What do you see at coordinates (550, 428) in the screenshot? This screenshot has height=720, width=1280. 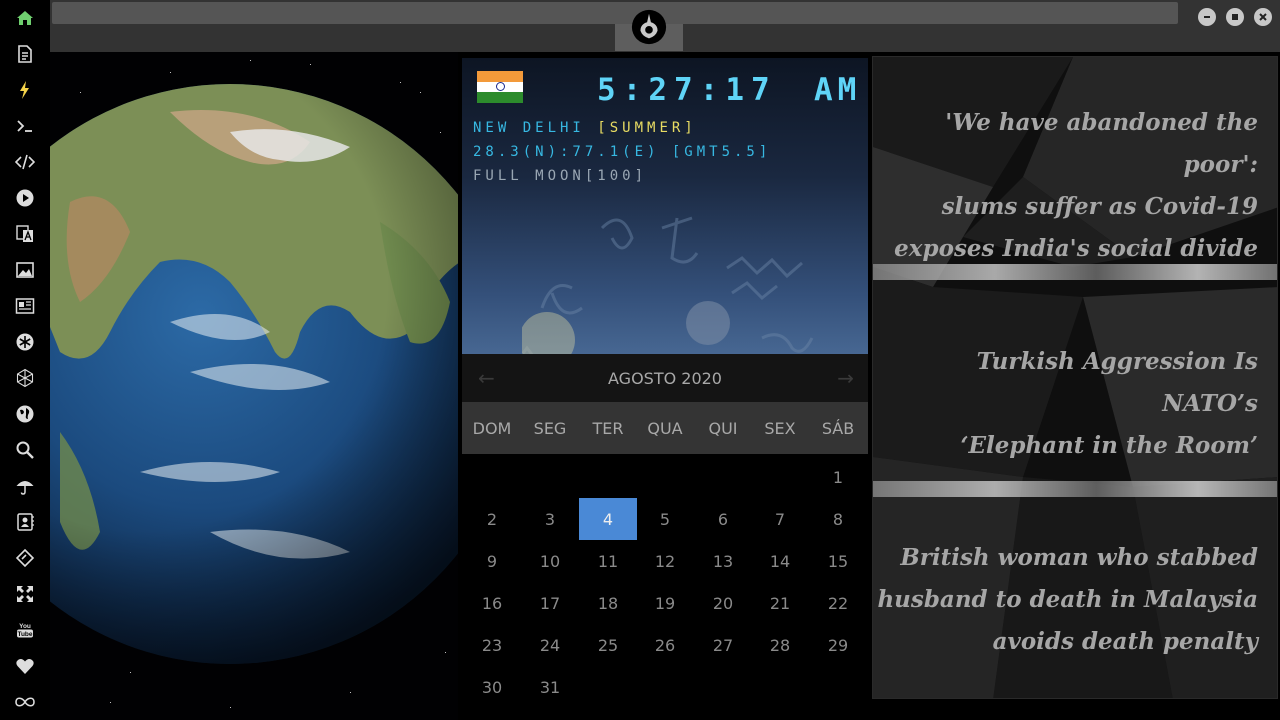 I see `weekday: SEG` at bounding box center [550, 428].